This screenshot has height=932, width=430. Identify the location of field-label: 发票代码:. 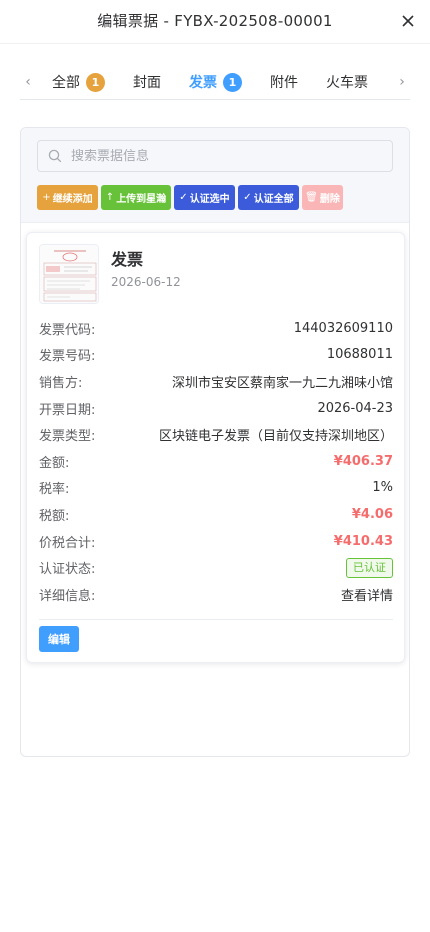
(67, 330).